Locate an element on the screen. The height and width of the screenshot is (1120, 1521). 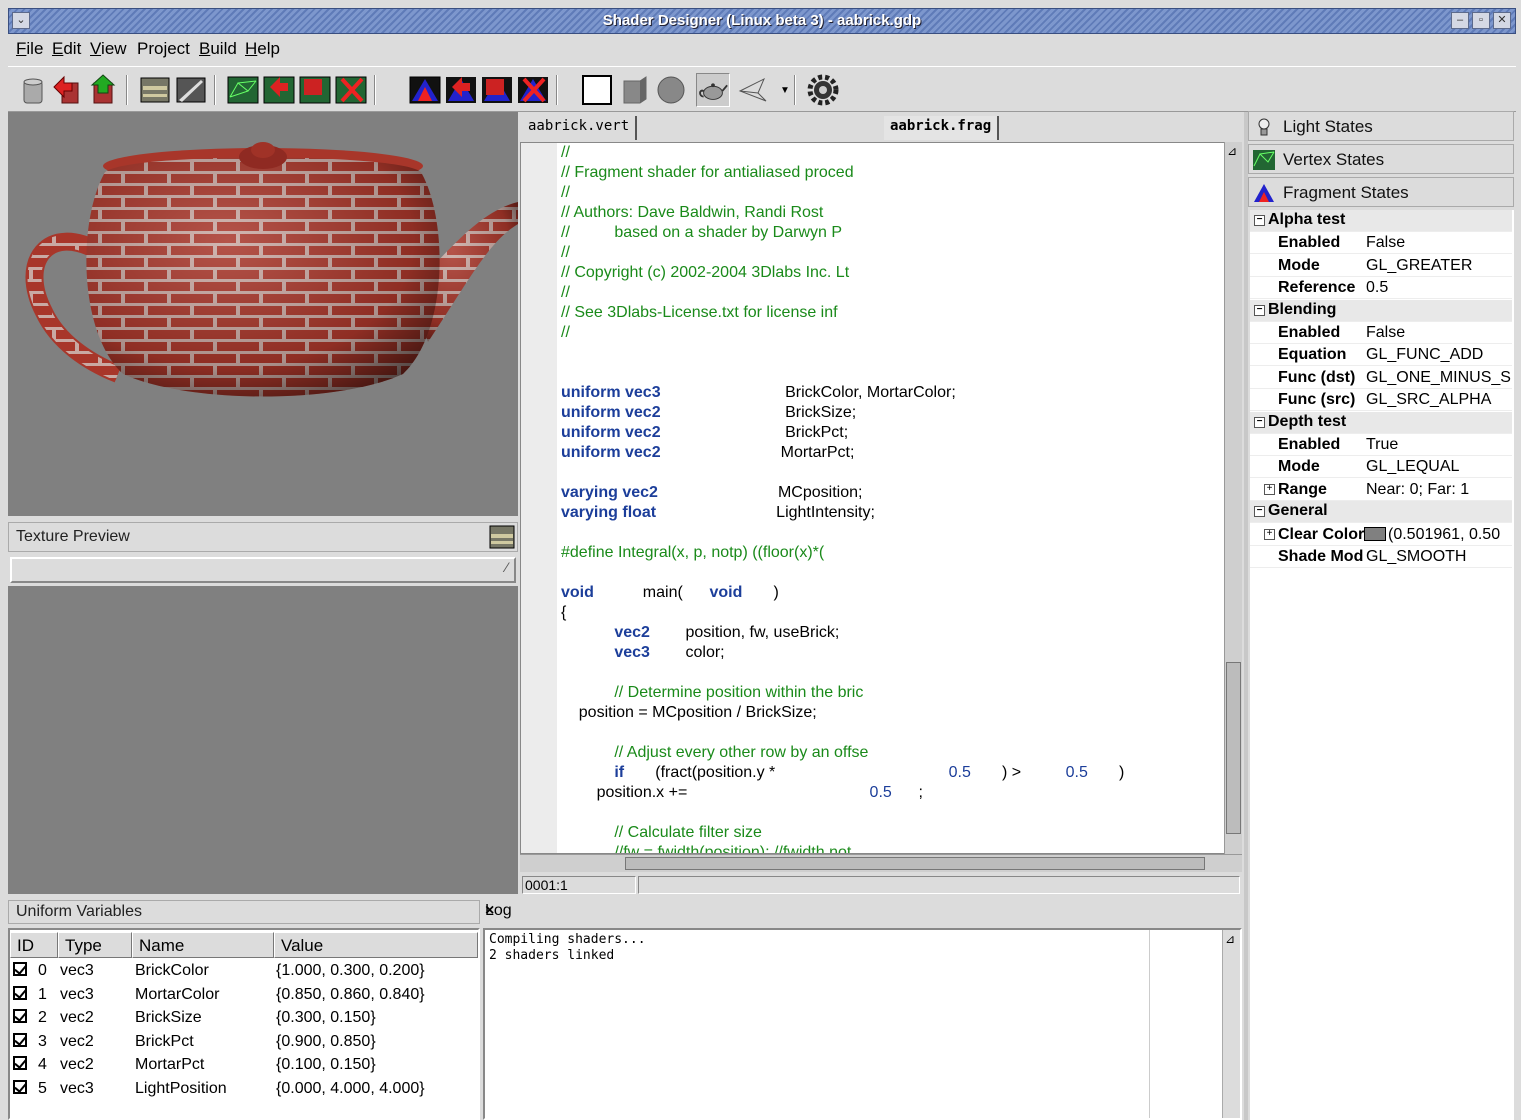
close-window-icon: ✕ is located at coordinates (1502, 20).